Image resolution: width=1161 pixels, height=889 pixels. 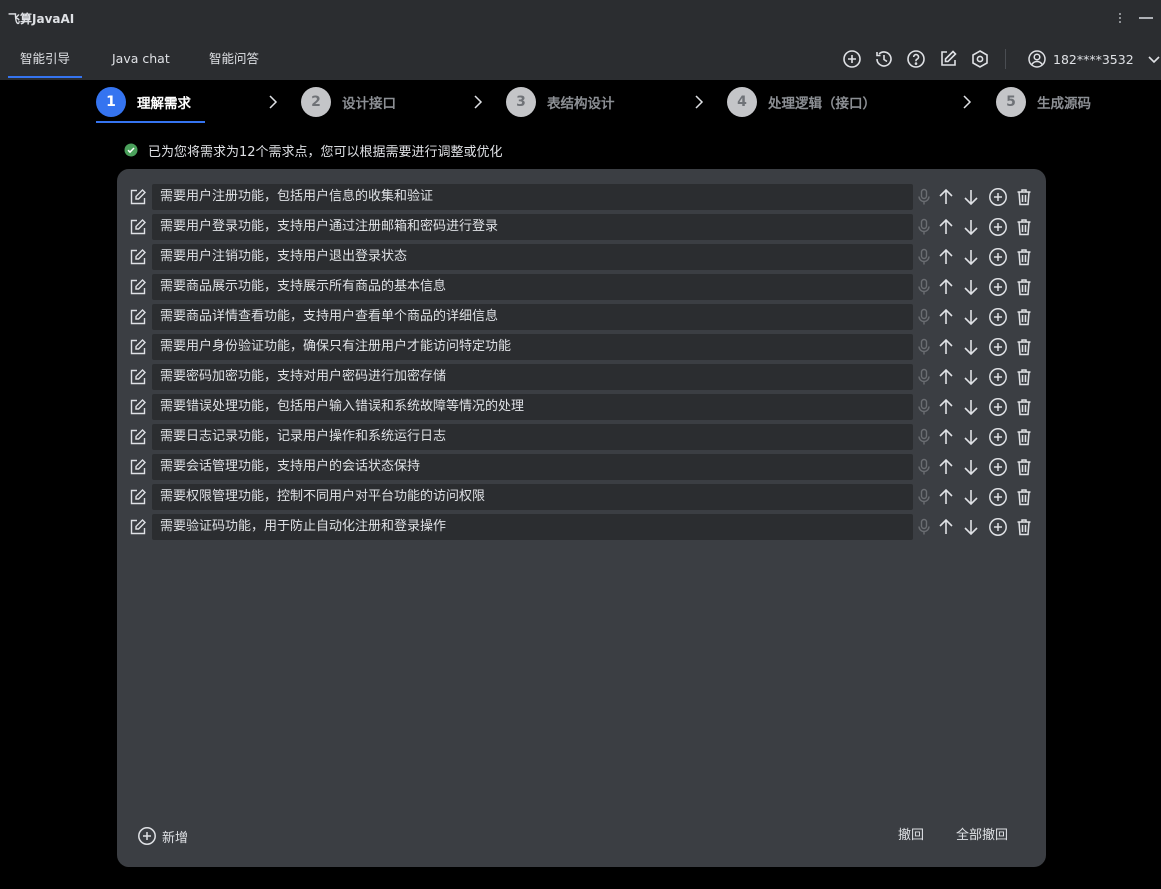 What do you see at coordinates (560, 102) in the screenshot?
I see `step-table-design: 3 表结构设计` at bounding box center [560, 102].